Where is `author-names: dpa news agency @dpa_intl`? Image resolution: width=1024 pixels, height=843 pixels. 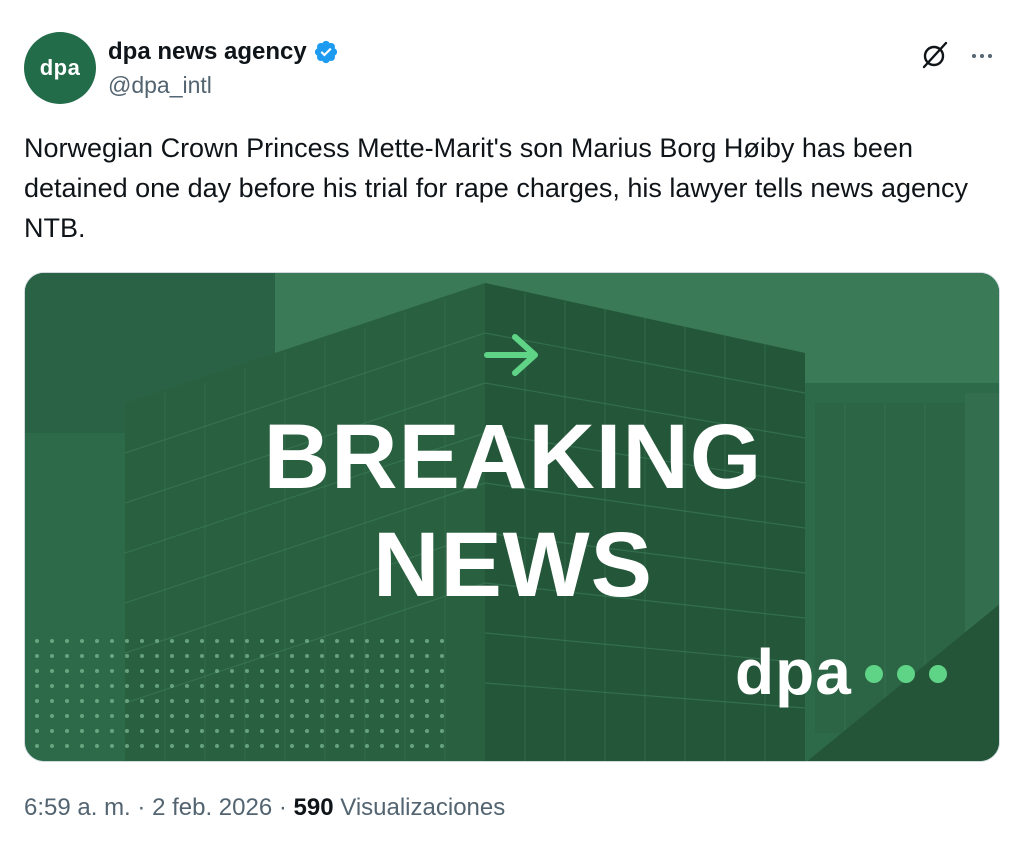 author-names: dpa news agency @dpa_intl is located at coordinates (223, 67).